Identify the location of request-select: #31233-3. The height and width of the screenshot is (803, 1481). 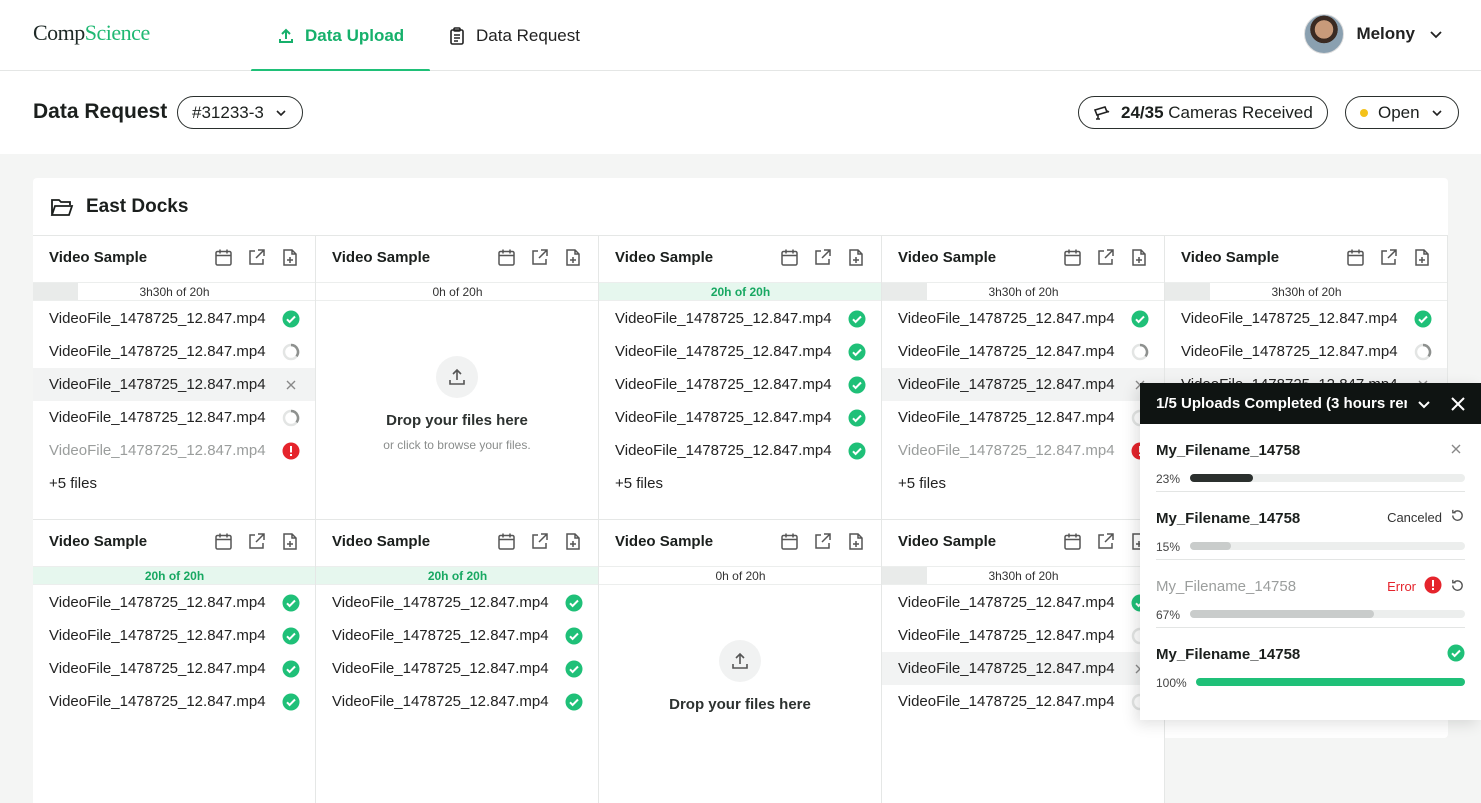
(240, 112).